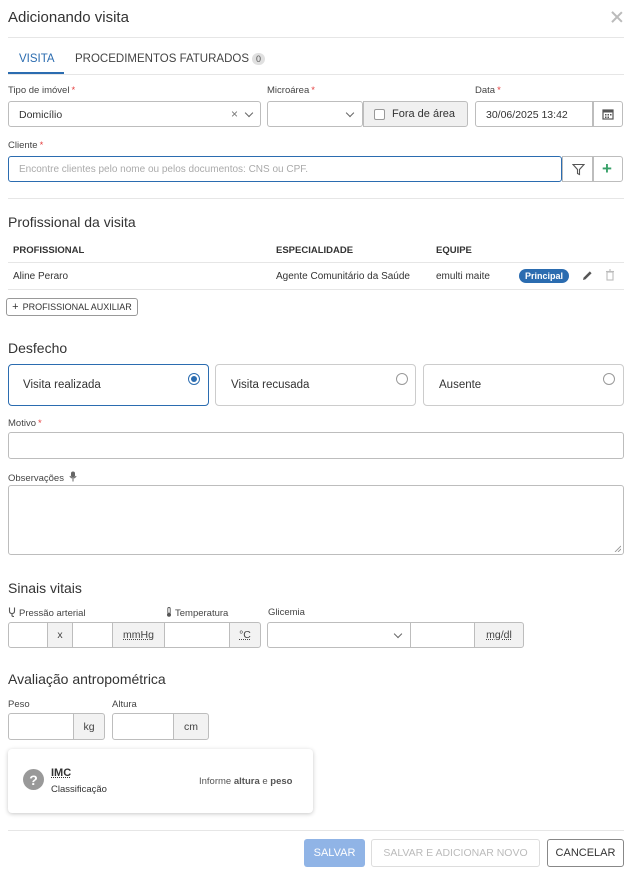  What do you see at coordinates (234, 114) in the screenshot?
I see `clear-icon: ×` at bounding box center [234, 114].